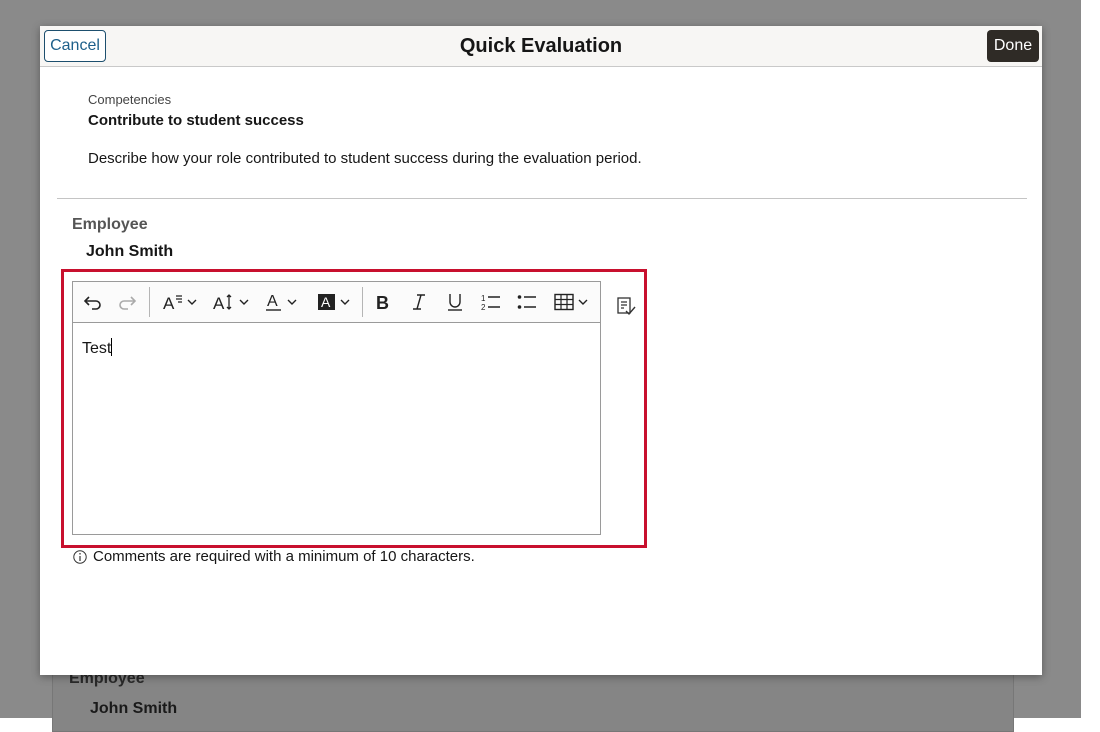 This screenshot has height=732, width=1100. I want to click on font-size-icon: A, so click(231, 302).